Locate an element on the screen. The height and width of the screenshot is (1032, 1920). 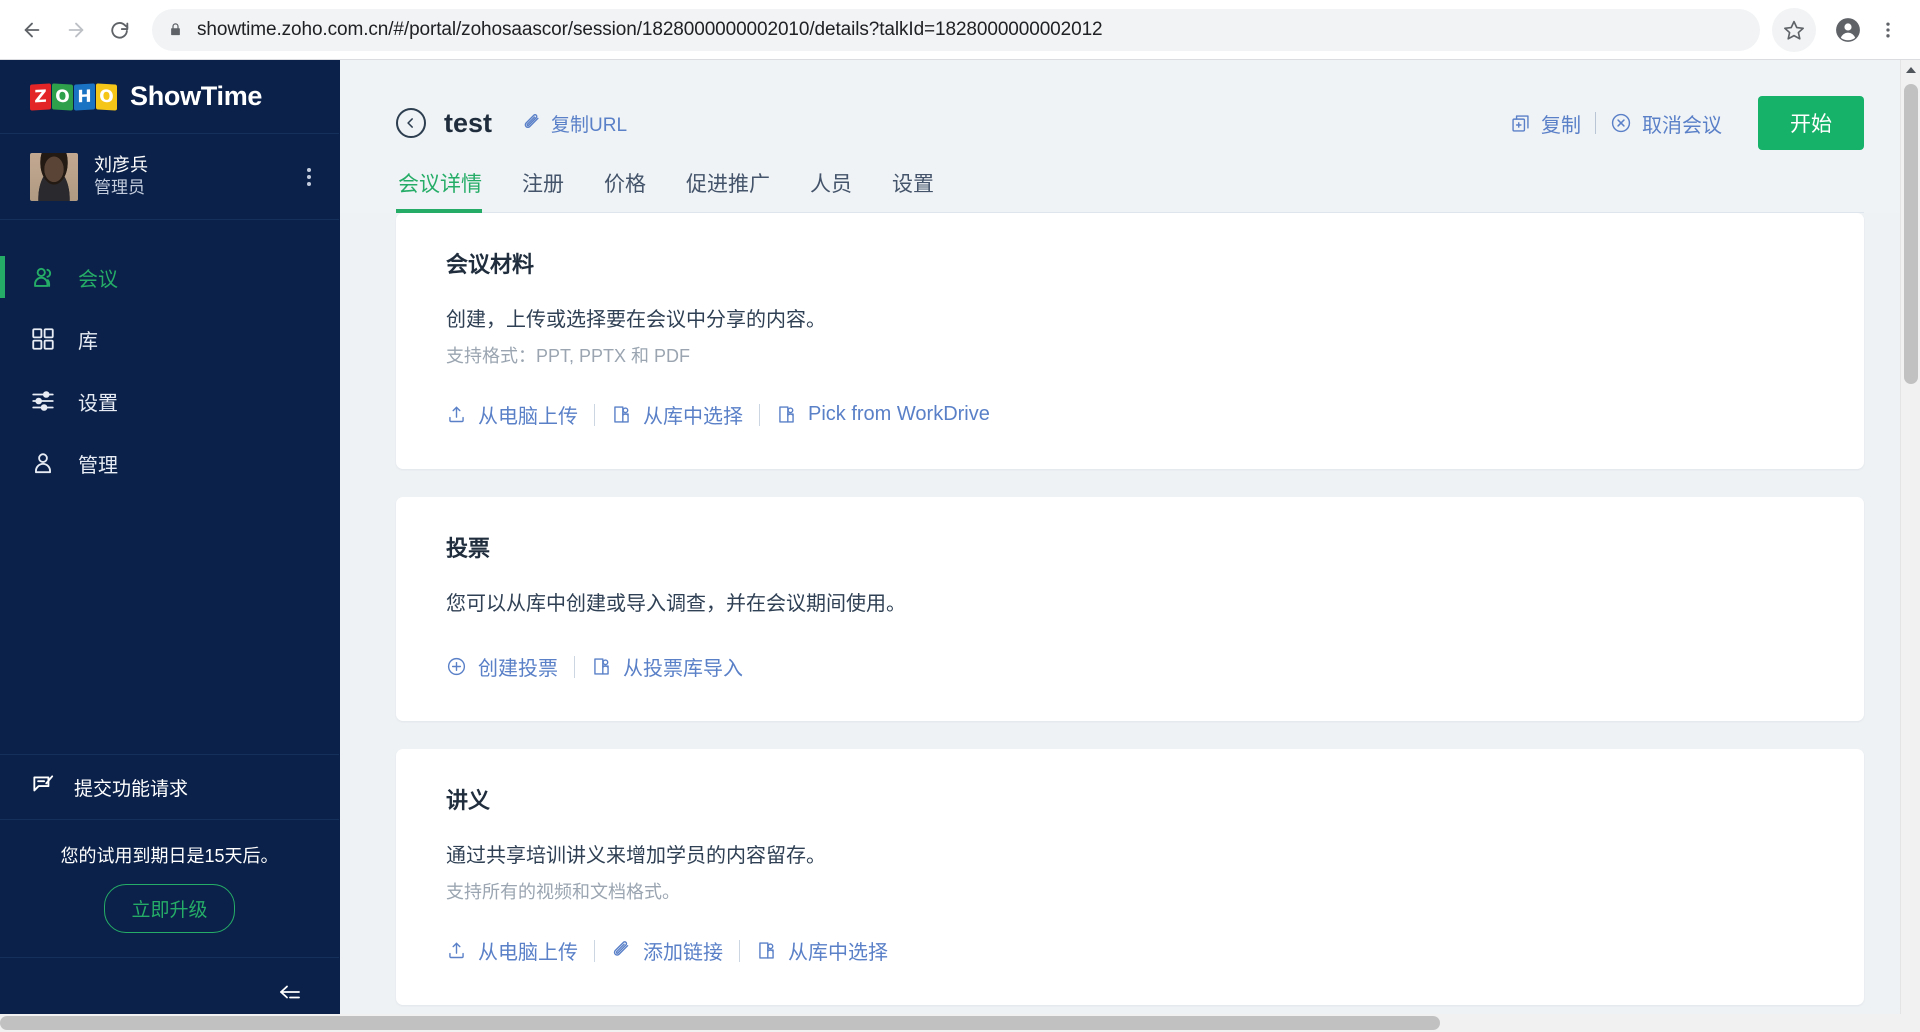
page-title: test is located at coordinates (468, 122).